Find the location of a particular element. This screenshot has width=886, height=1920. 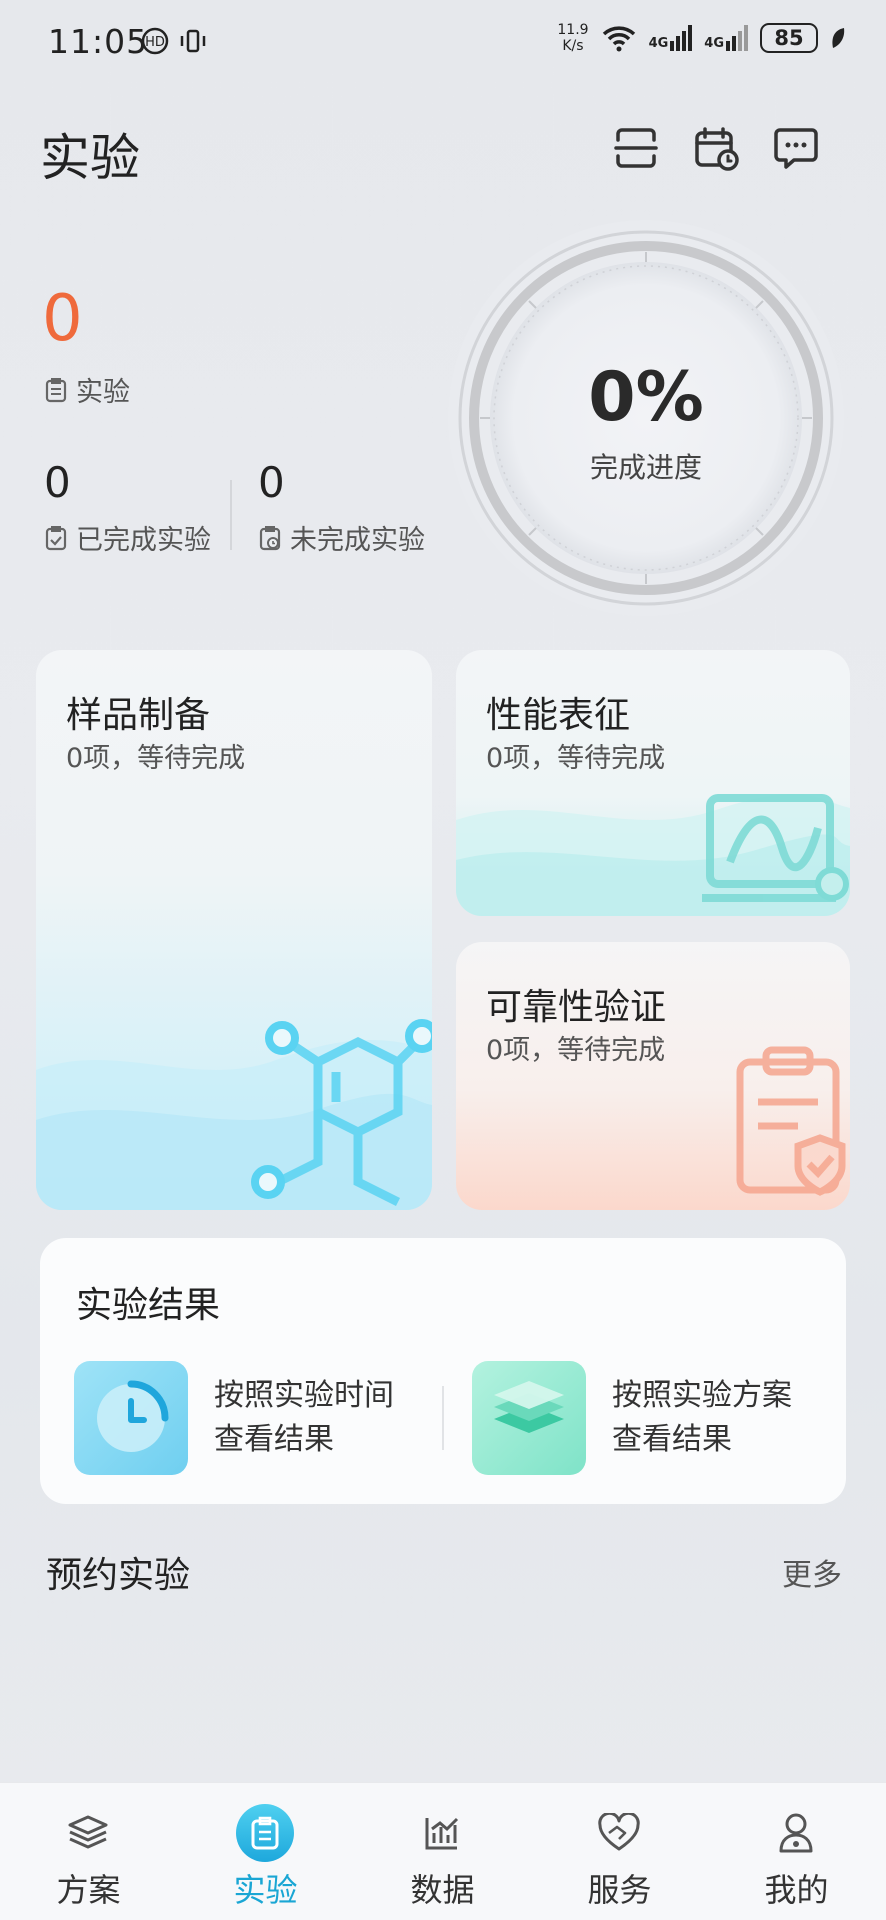

nav-tab-plan: 方案 is located at coordinates (88, 1851).